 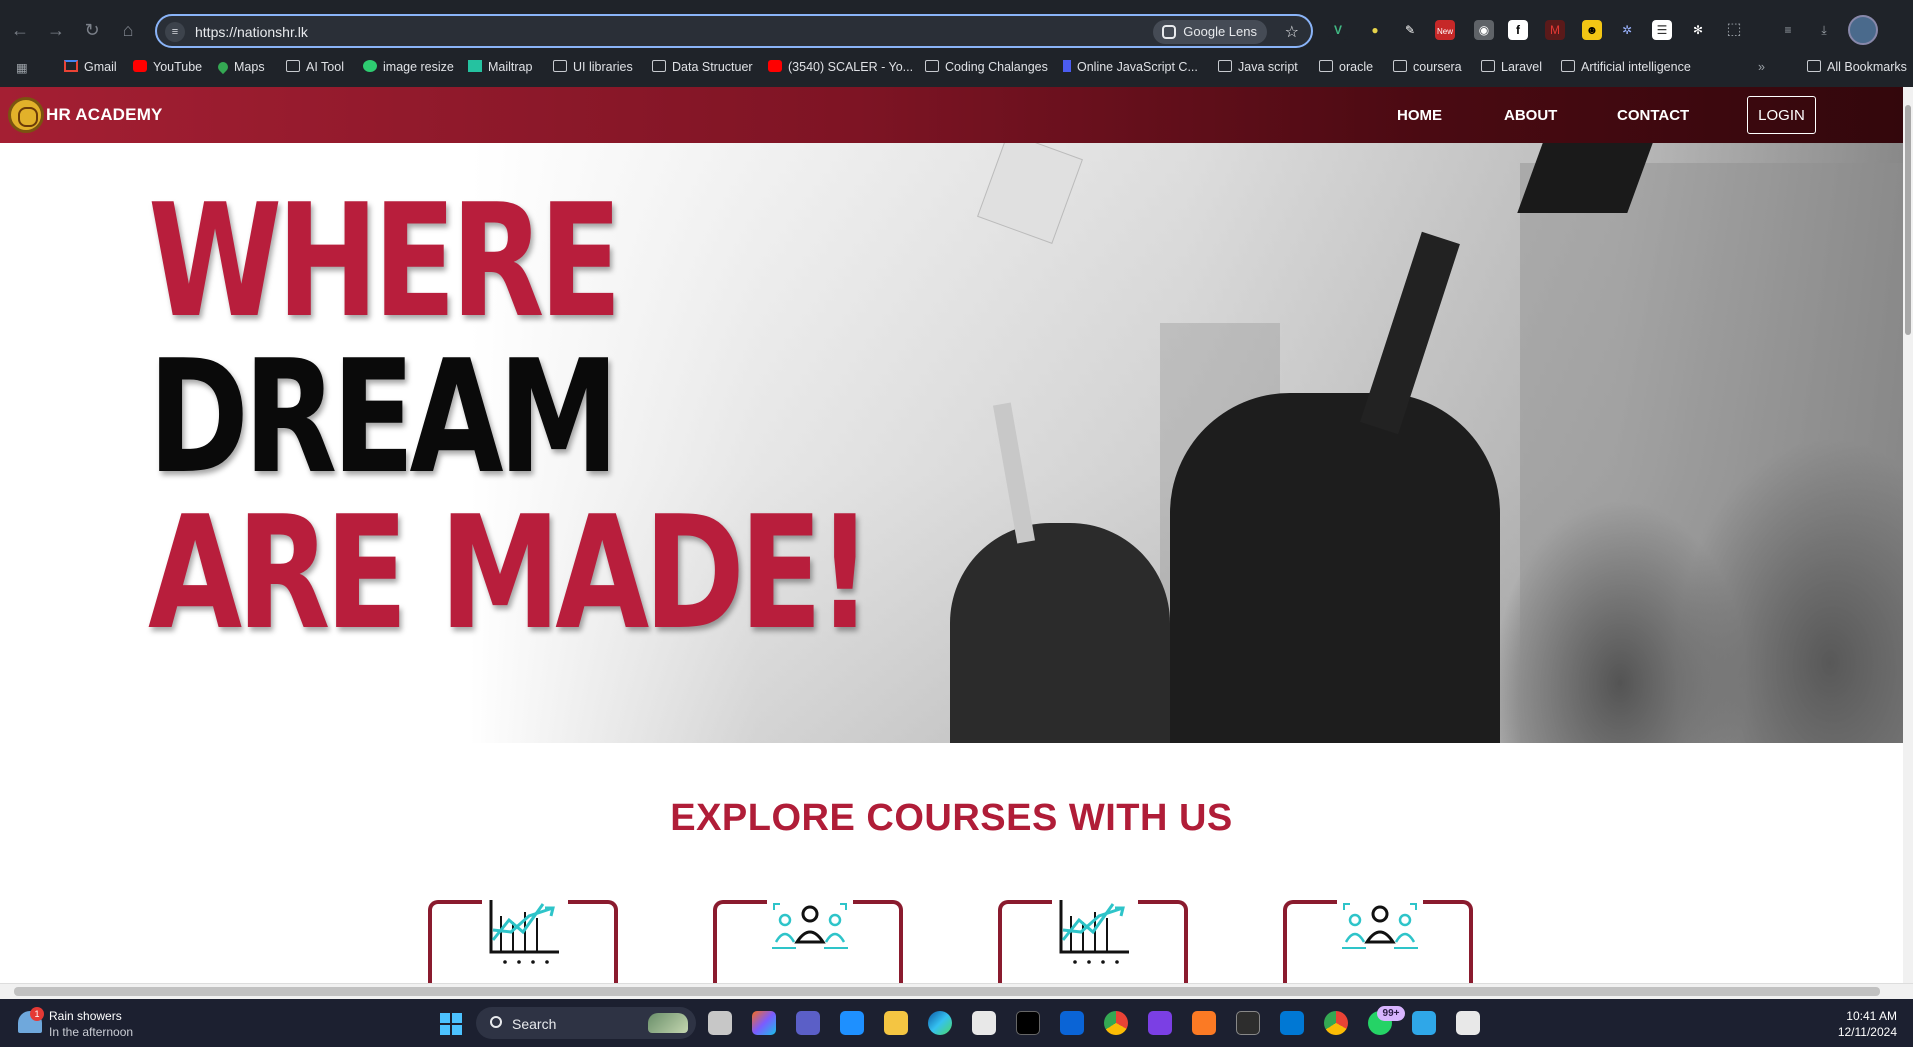 I want to click on m-extension-icon: M, so click(x=1555, y=30).